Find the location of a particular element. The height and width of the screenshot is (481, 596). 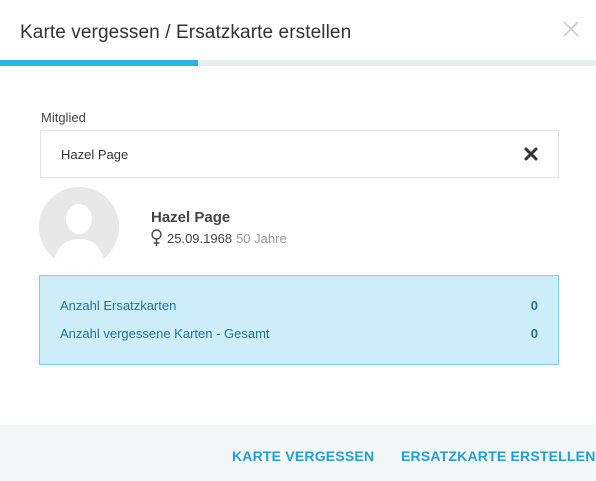

stat-label: Anzahl vergessene Karten - Gesamt is located at coordinates (165, 333).